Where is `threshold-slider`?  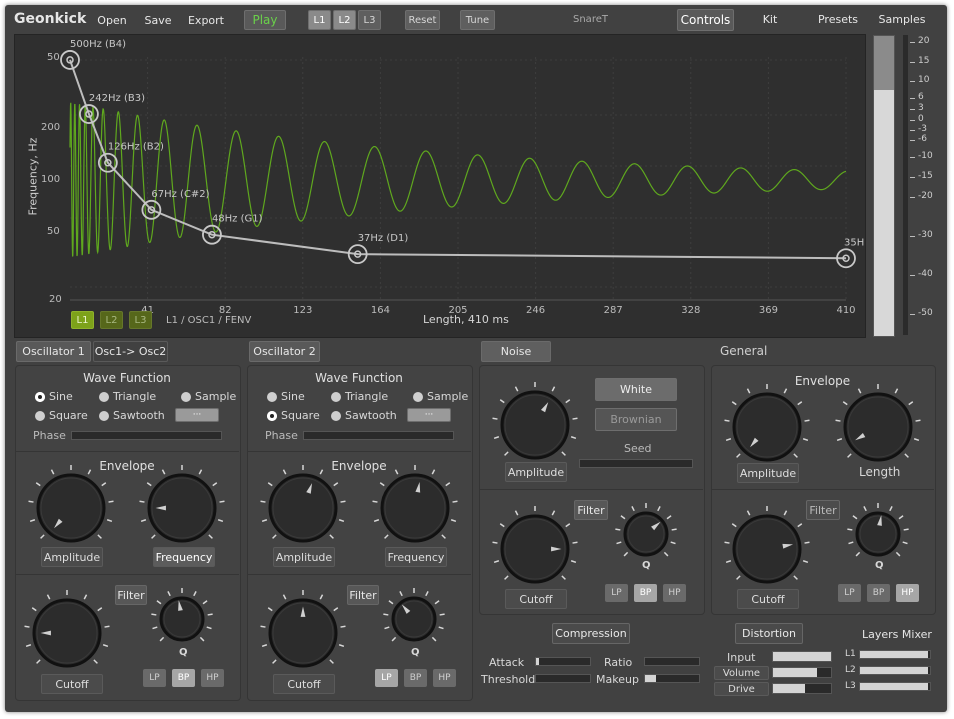
threshold-slider is located at coordinates (563, 678).